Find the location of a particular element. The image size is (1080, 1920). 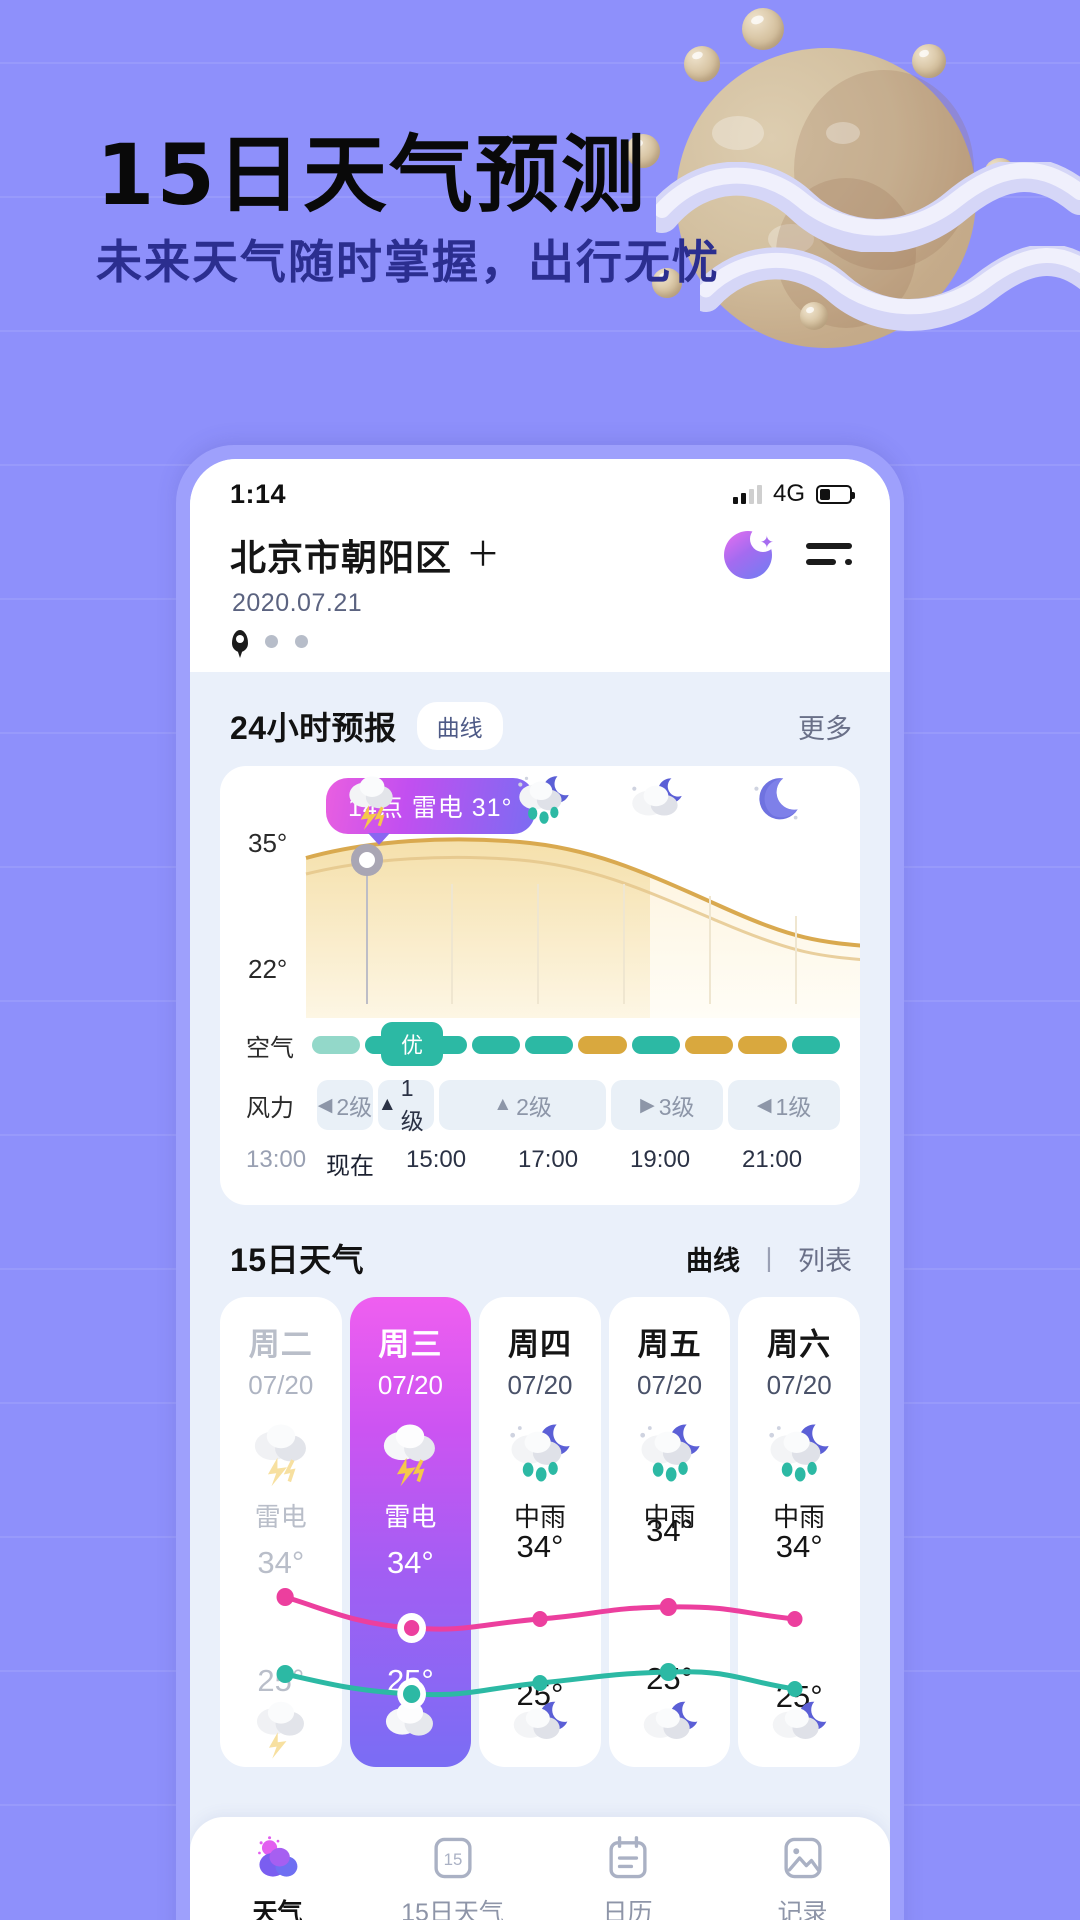

day-low-temp: 25° is located at coordinates (670, 1678).